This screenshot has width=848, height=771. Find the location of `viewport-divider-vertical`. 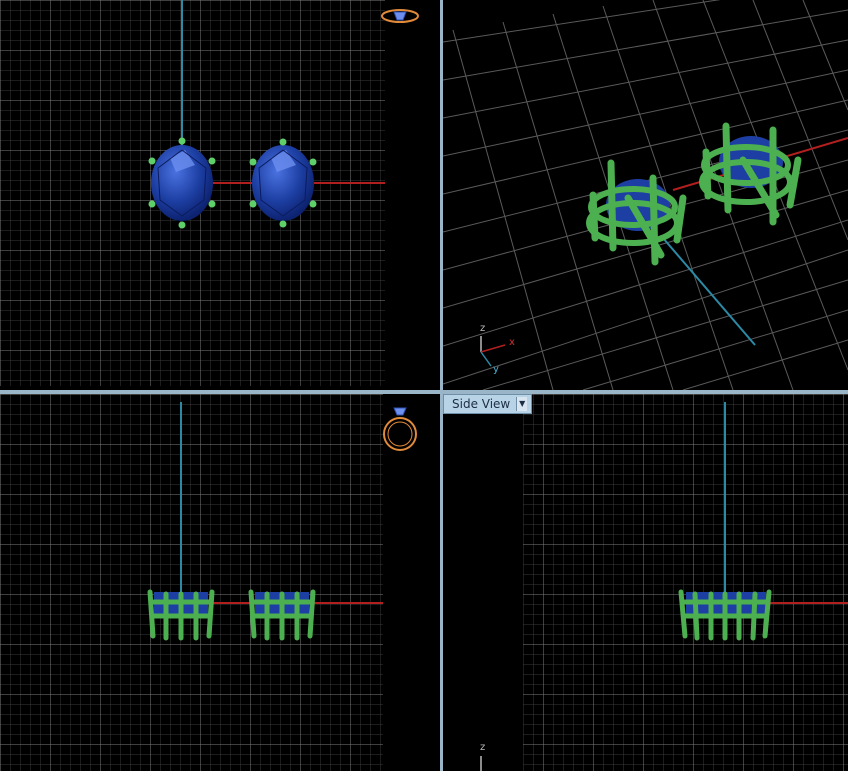

viewport-divider-vertical is located at coordinates (441, 385).